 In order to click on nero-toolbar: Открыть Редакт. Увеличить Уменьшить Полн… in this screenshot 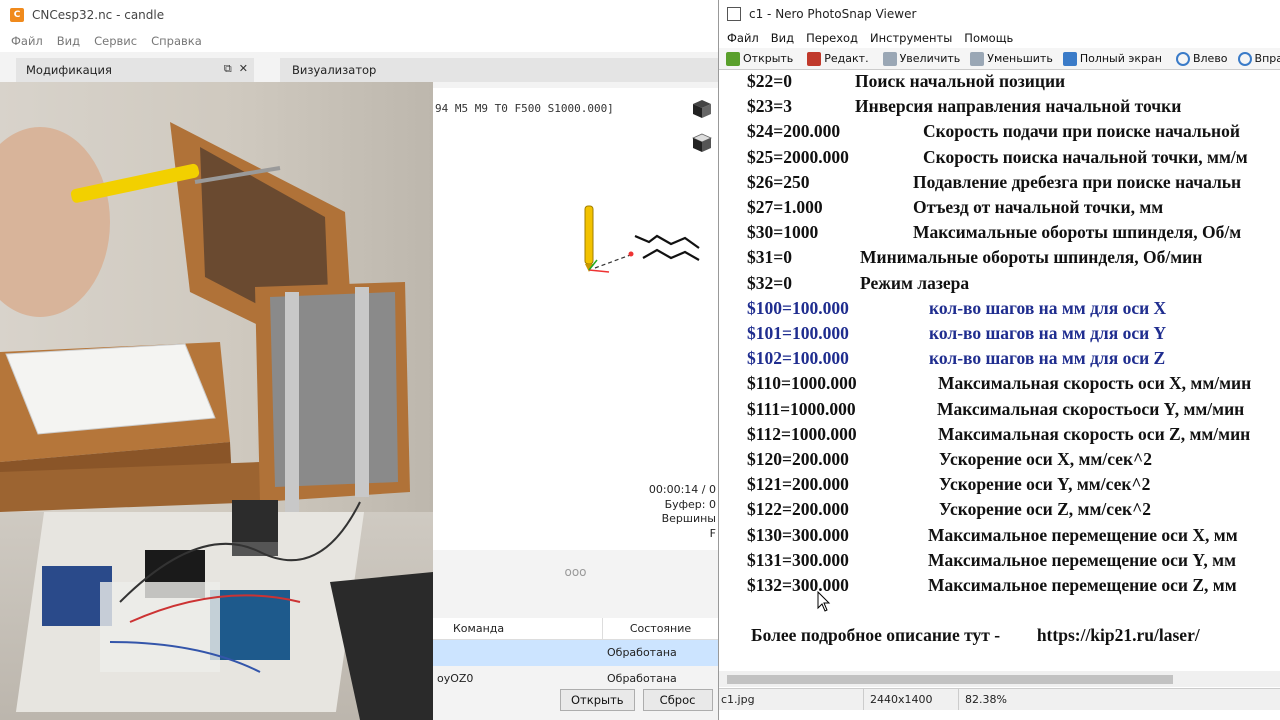, I will do `click(999, 59)`.